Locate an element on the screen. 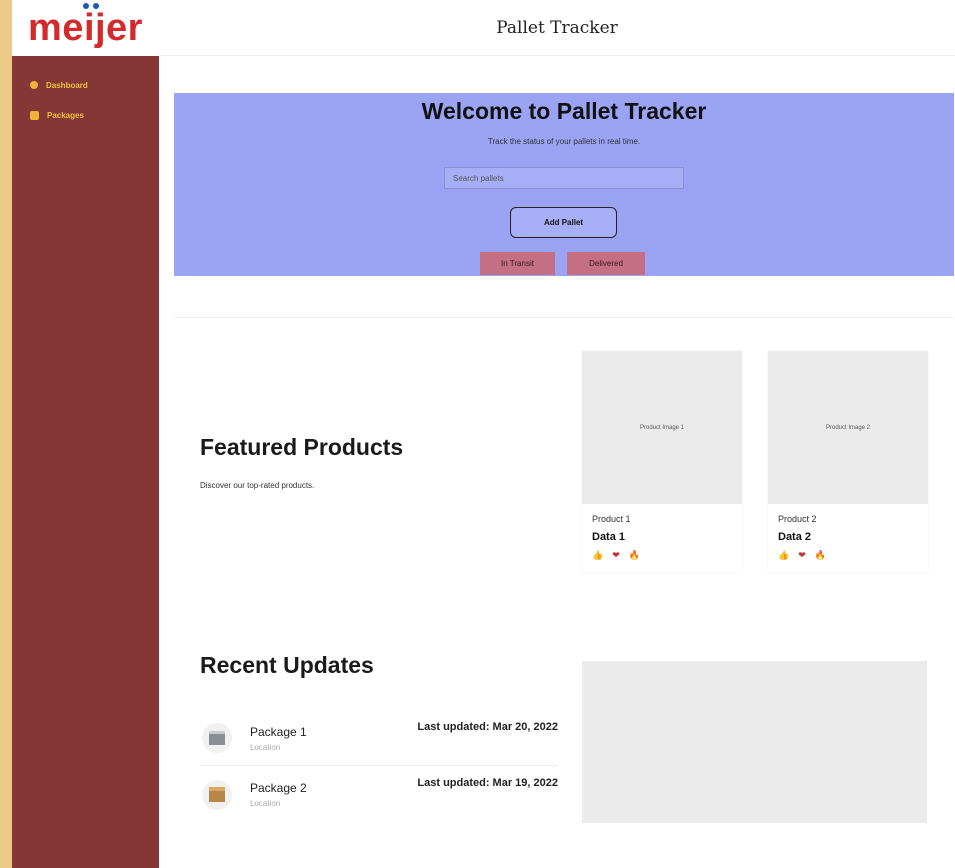  hero-title: Welcome to Pallet Tracker is located at coordinates (564, 111).